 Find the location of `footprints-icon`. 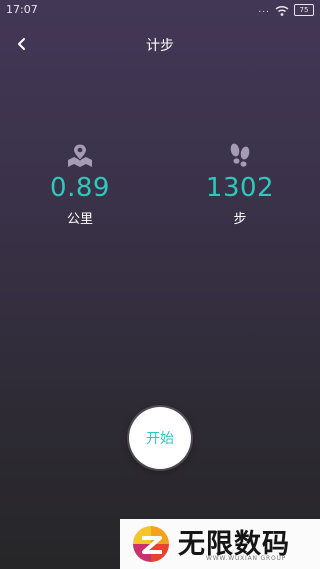

footprints-icon is located at coordinates (240, 155).